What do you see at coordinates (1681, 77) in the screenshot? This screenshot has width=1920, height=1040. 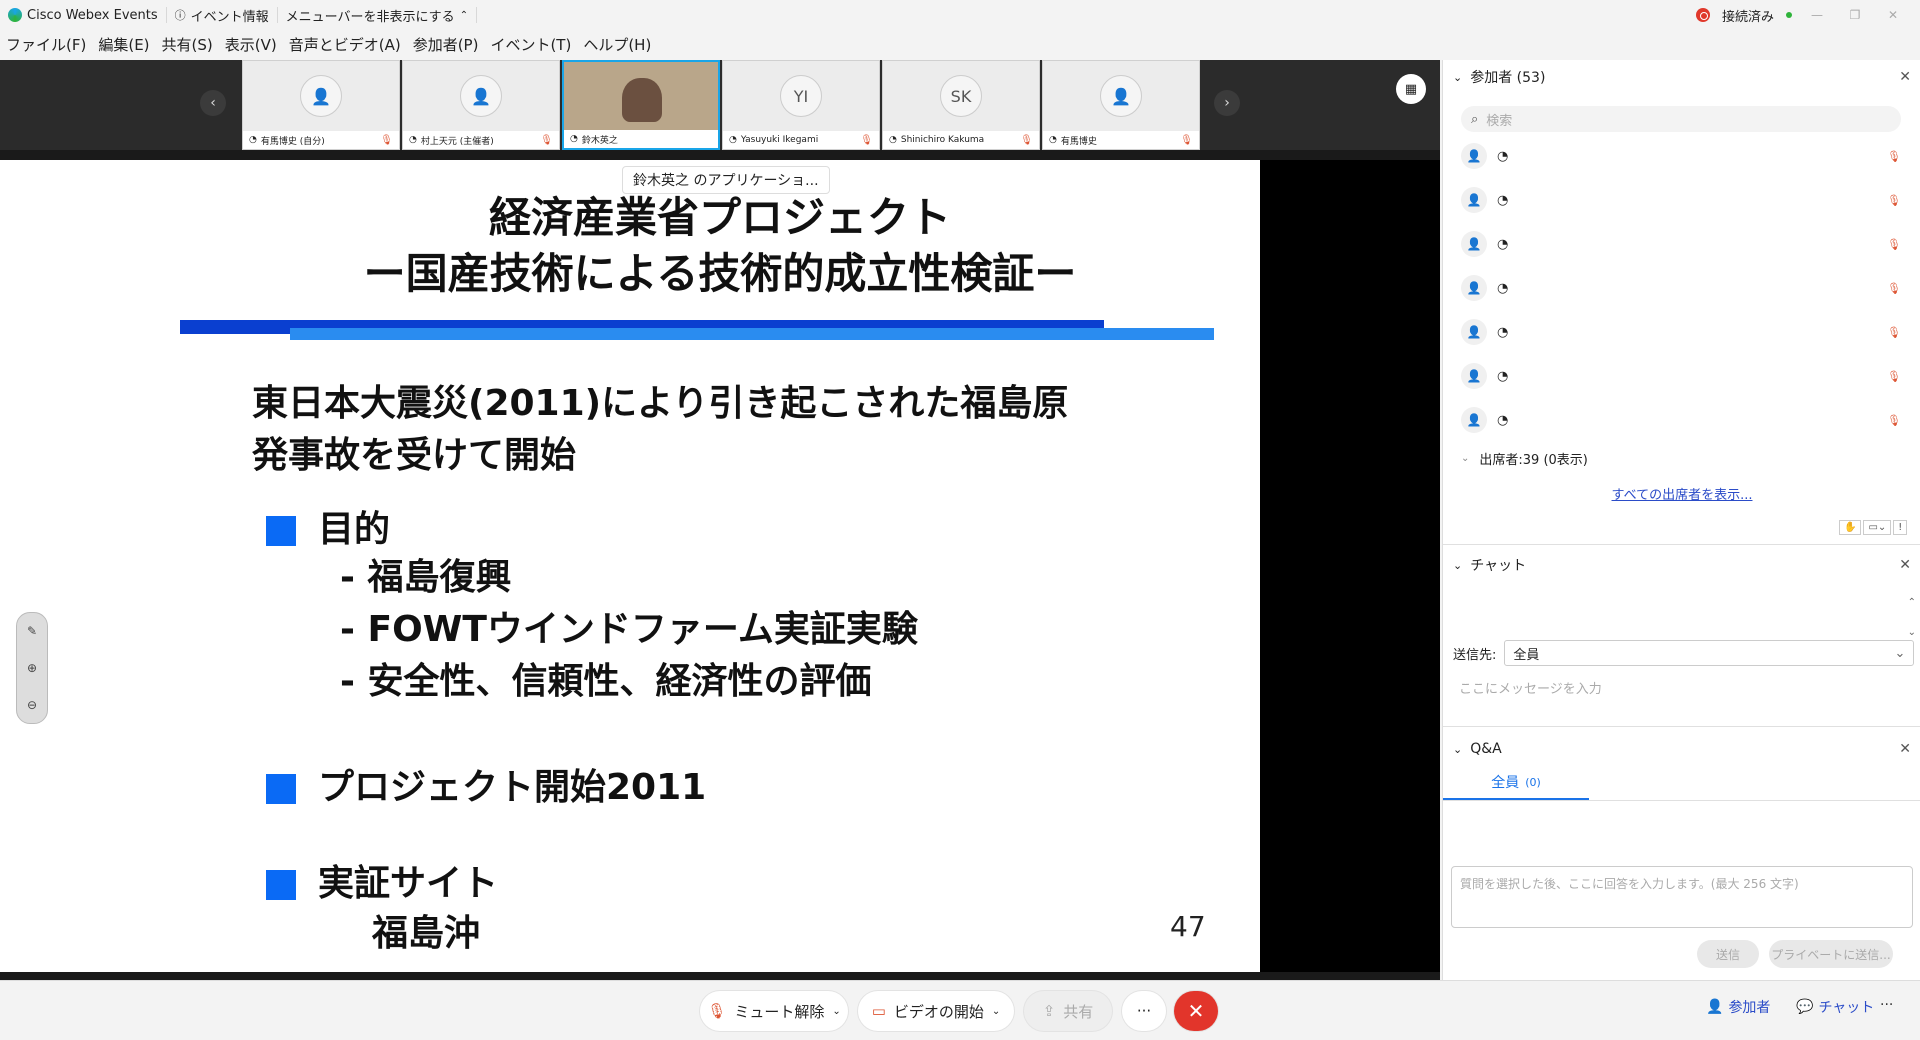 I see `participants-header: ⌄ 参加者 (53) ✕` at bounding box center [1681, 77].